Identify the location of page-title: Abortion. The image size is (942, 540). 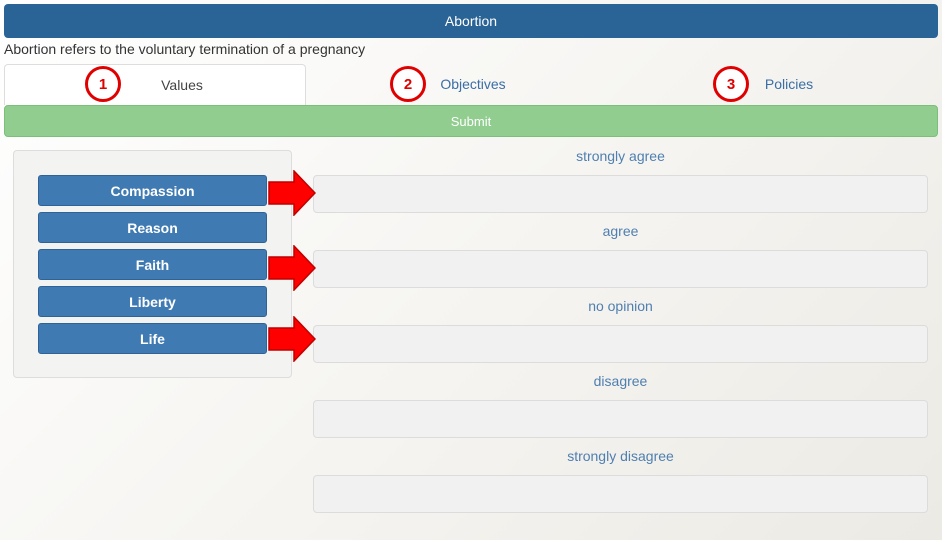
(471, 21).